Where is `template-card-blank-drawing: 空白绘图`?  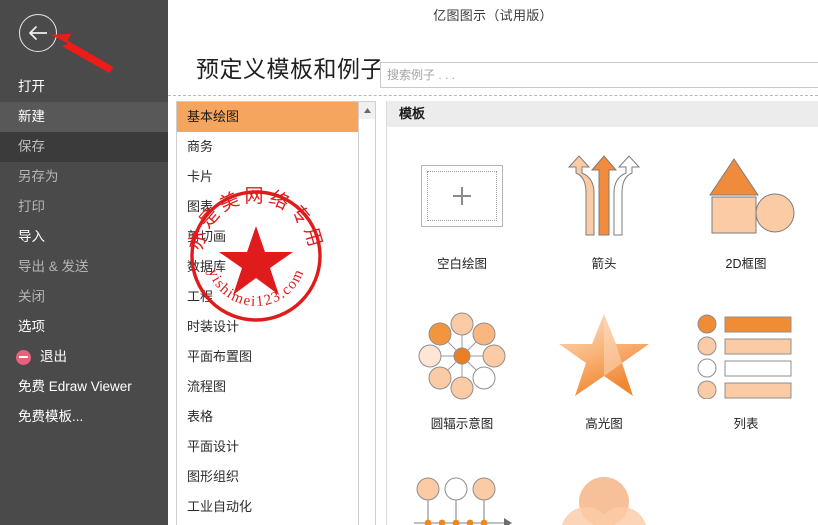 template-card-blank-drawing: 空白绘图 is located at coordinates (462, 221).